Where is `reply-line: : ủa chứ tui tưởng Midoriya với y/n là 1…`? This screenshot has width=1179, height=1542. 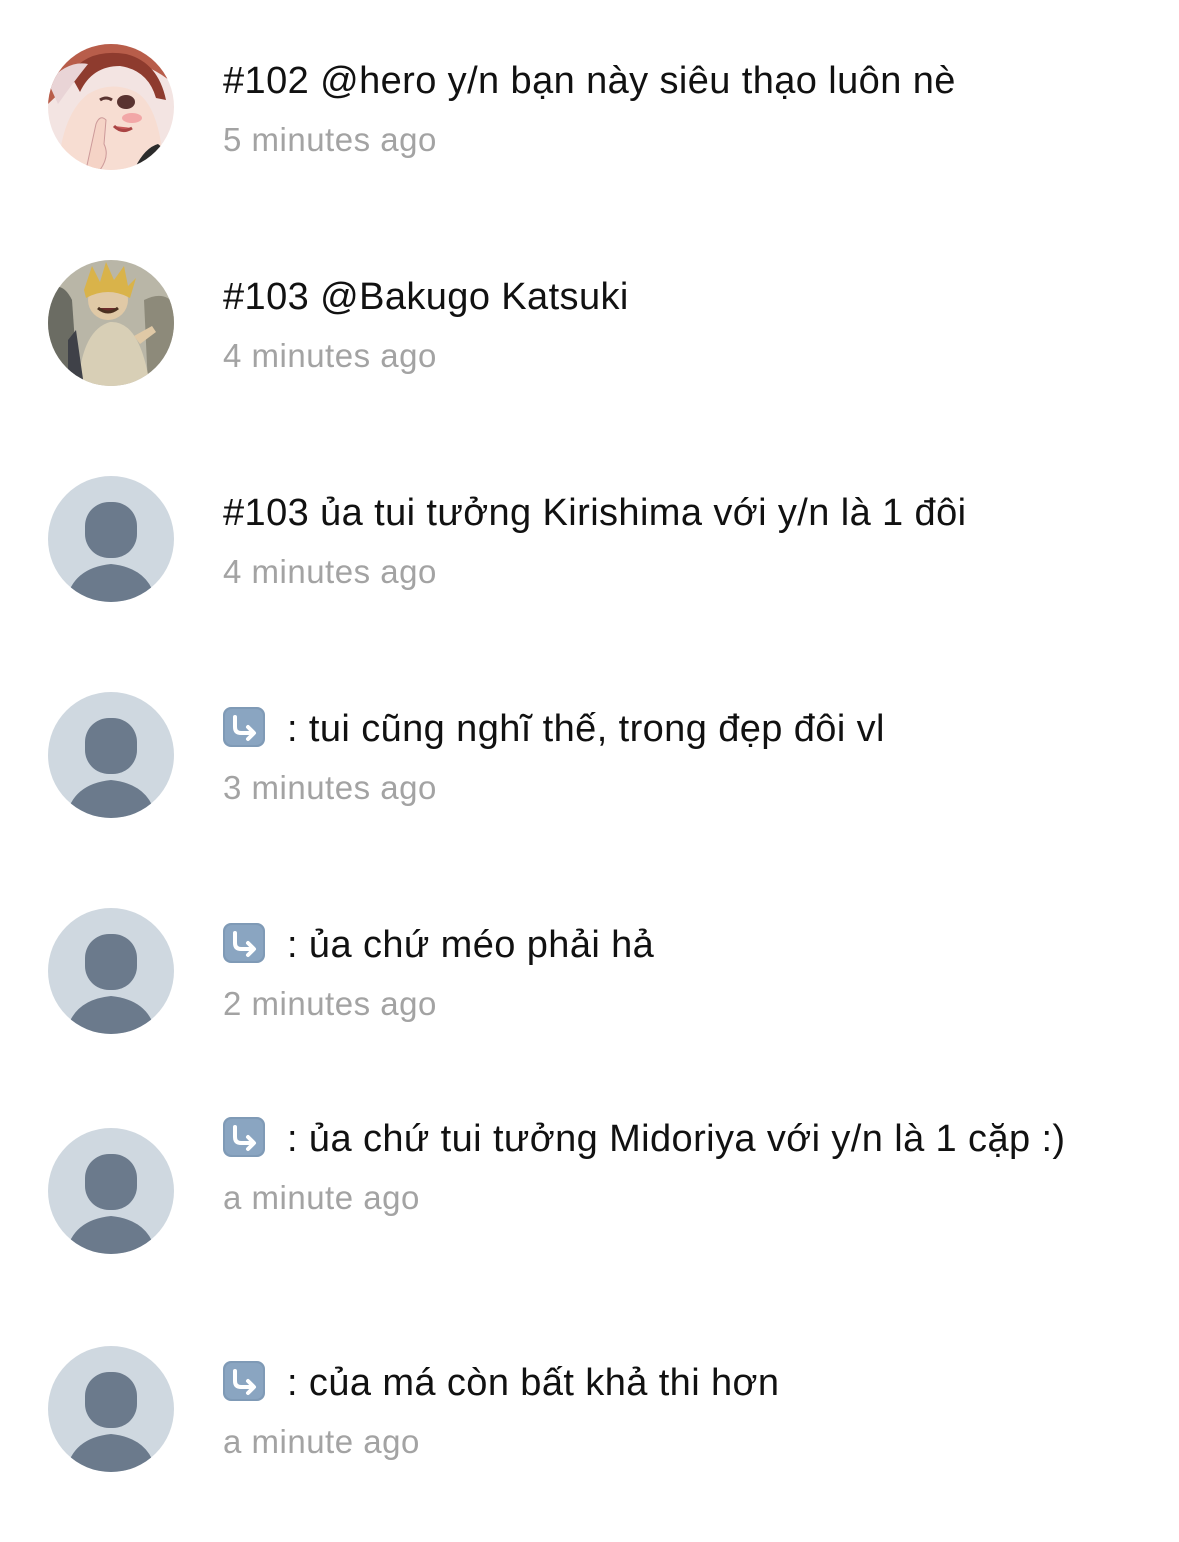
reply-line: : ủa chứ tui tưởng Midoriya với y/n là 1… is located at coordinates (663, 1139).